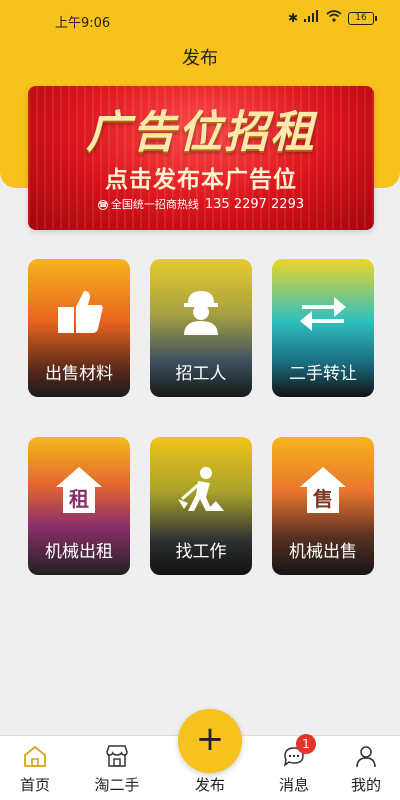 The height and width of the screenshot is (800, 400). What do you see at coordinates (117, 785) in the screenshot?
I see `nav-market-label: 淘二手` at bounding box center [117, 785].